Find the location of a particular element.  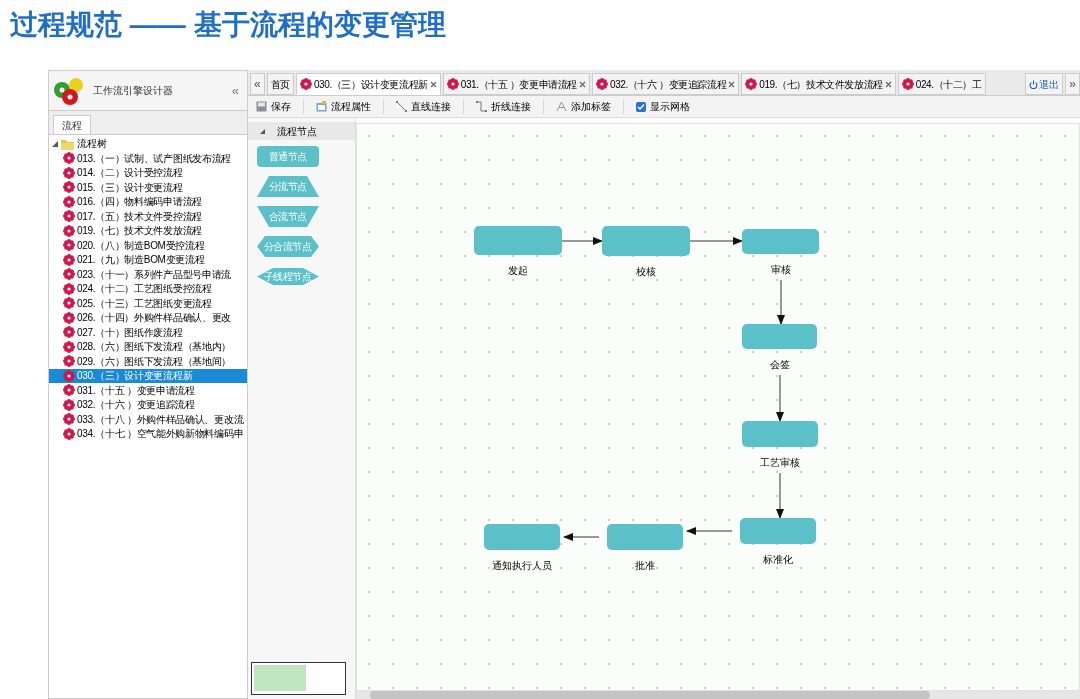

tab: 首页 is located at coordinates (280, 84).